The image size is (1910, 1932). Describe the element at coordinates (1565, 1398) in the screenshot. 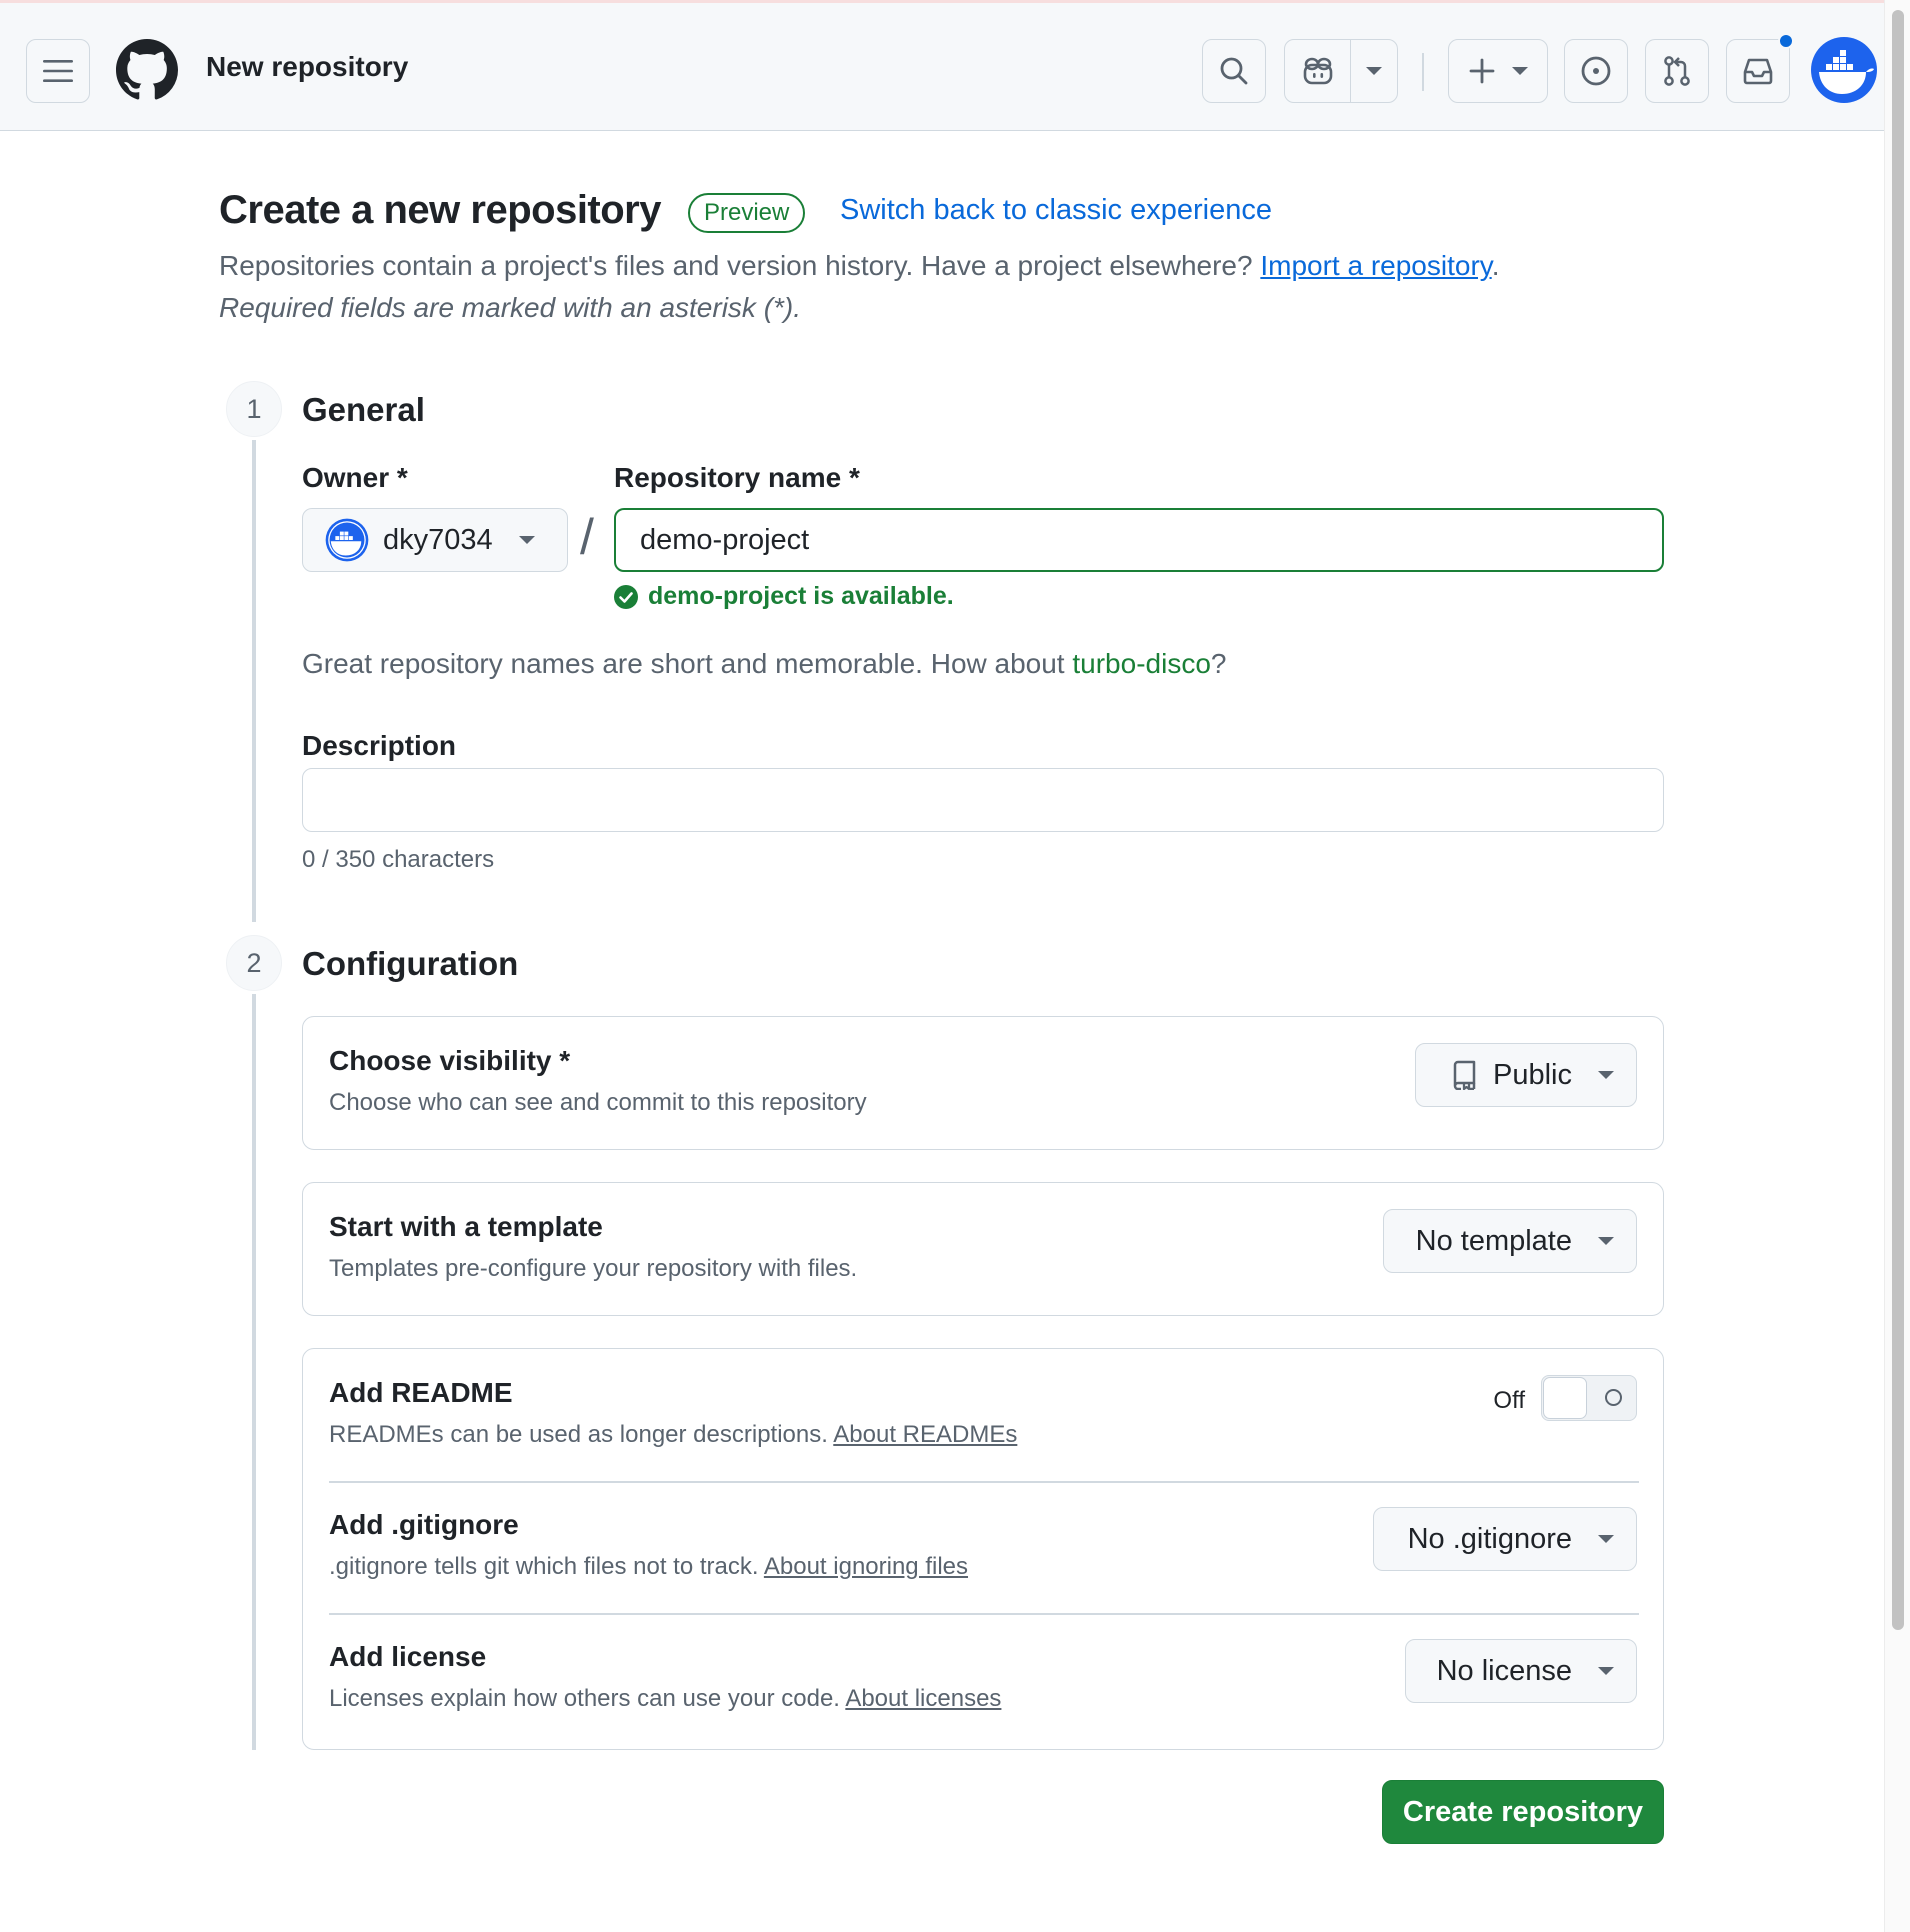

I see `toggle-knob` at that location.